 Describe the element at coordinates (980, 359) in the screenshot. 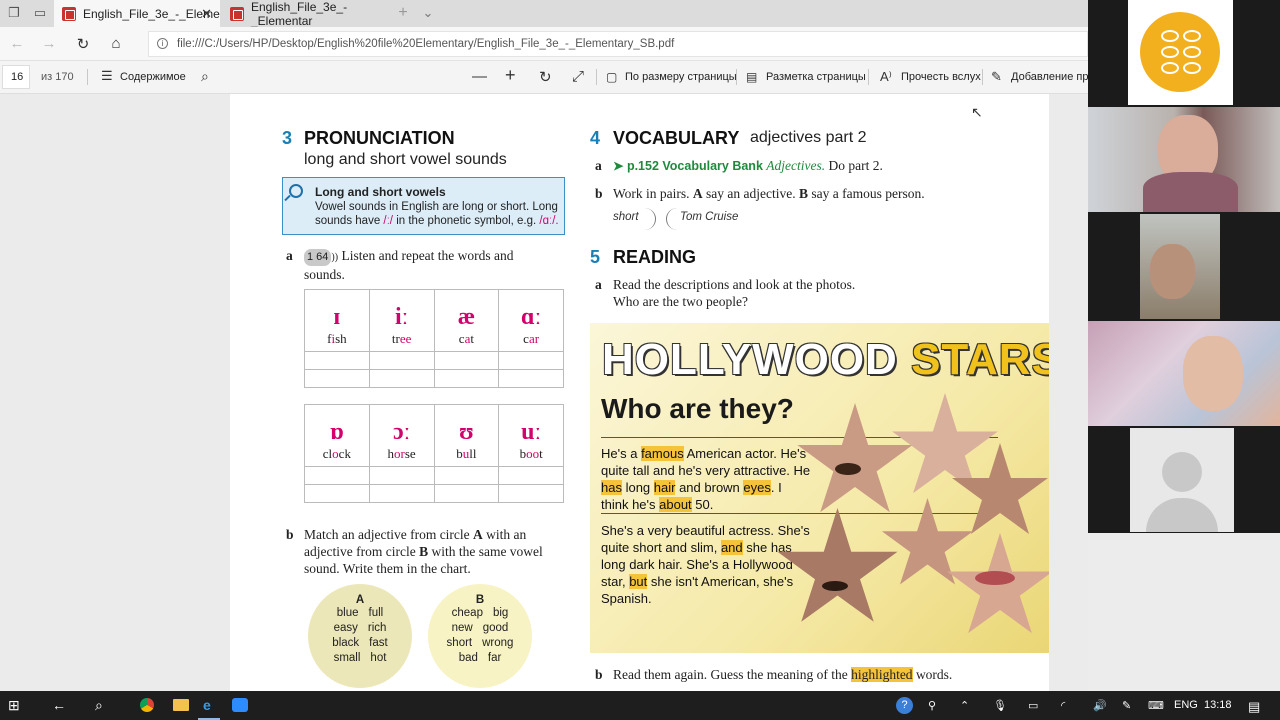

I see `title-word: STARS` at that location.